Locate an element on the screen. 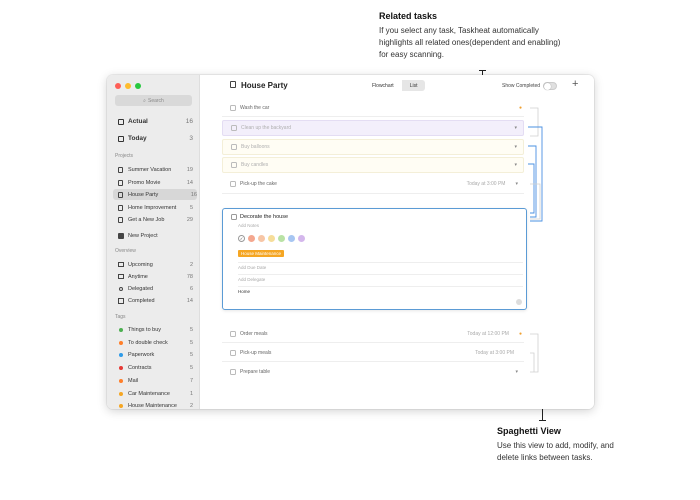  sidebar-item-label: Today is located at coordinates (137, 138).